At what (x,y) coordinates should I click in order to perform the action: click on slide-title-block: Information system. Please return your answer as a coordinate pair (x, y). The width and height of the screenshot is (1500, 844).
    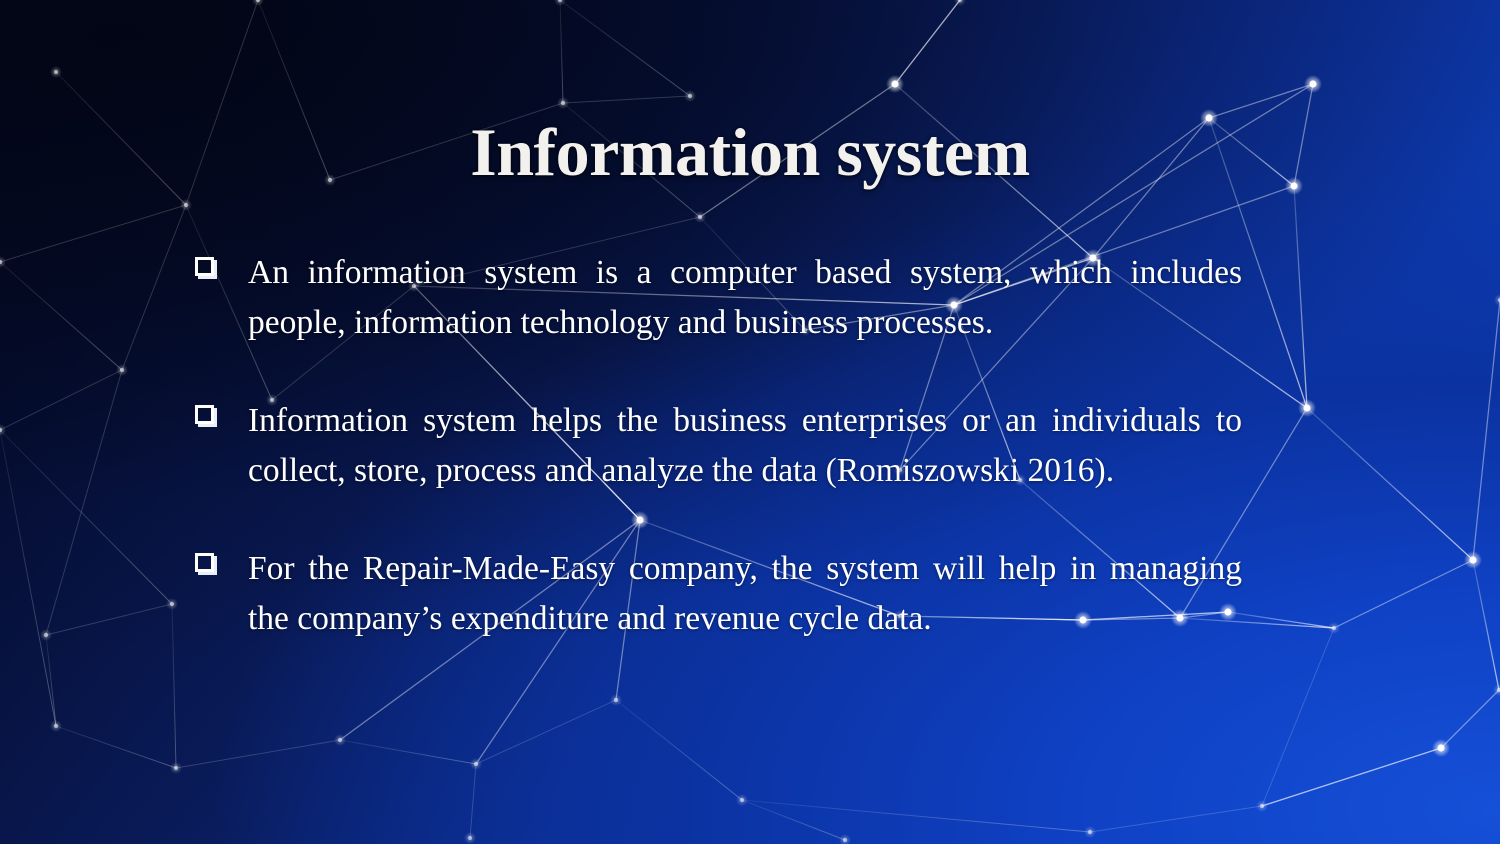
    Looking at the image, I should click on (750, 152).